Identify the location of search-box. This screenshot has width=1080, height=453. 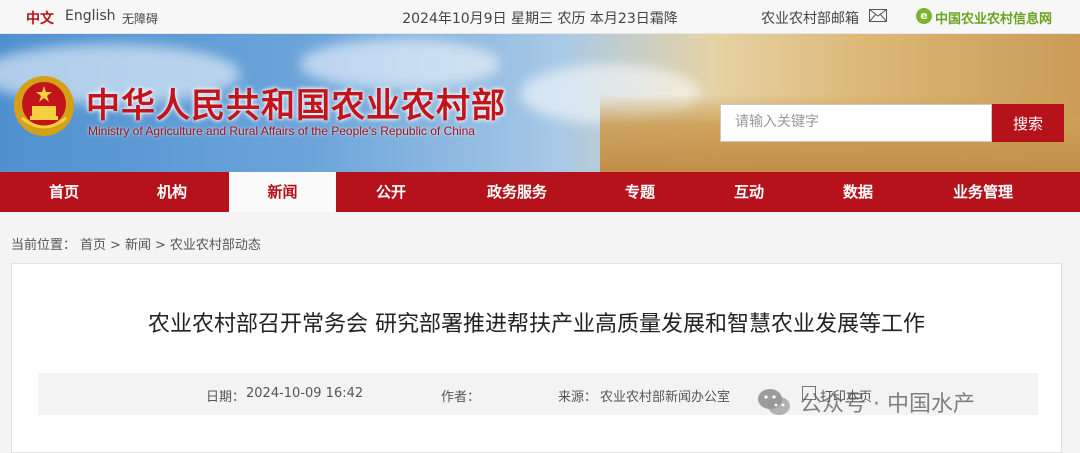
(856, 123).